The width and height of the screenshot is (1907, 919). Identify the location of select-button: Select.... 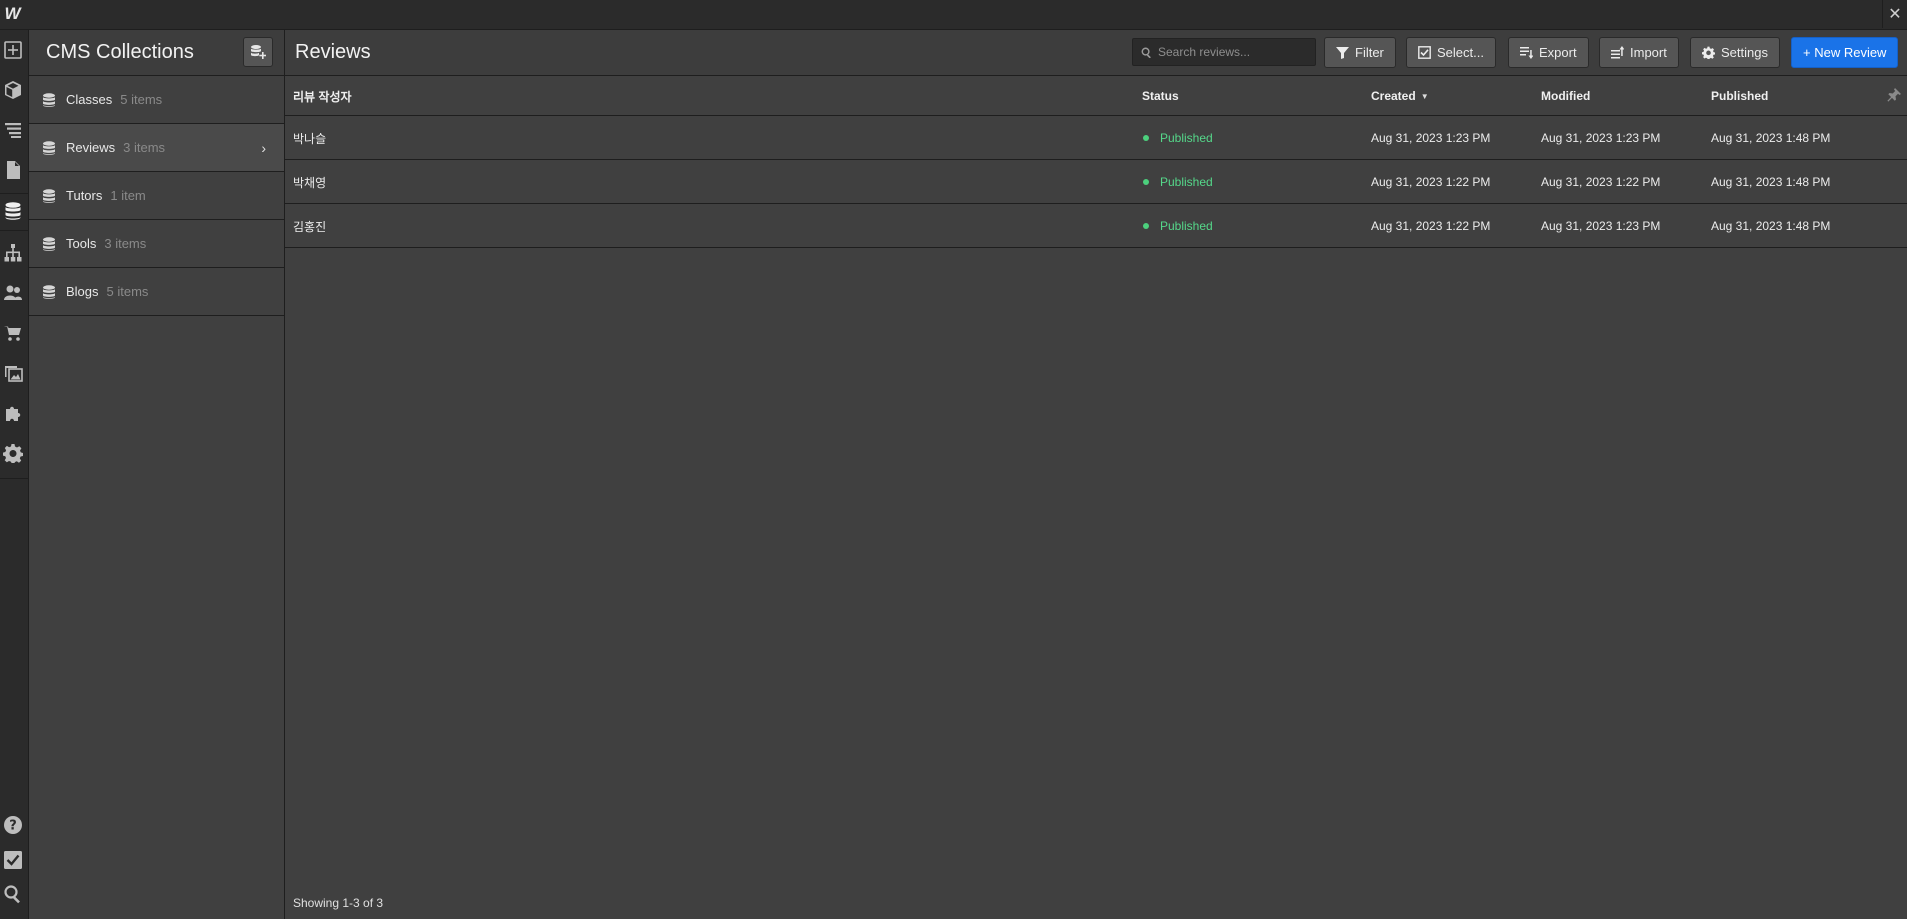
(1451, 52).